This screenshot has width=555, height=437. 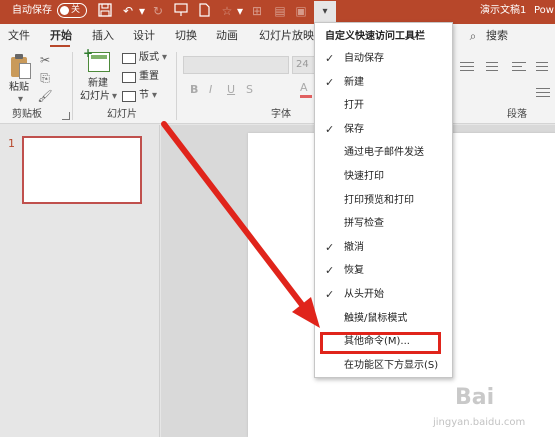 What do you see at coordinates (99, 57) in the screenshot?
I see `slide-title-bar` at bounding box center [99, 57].